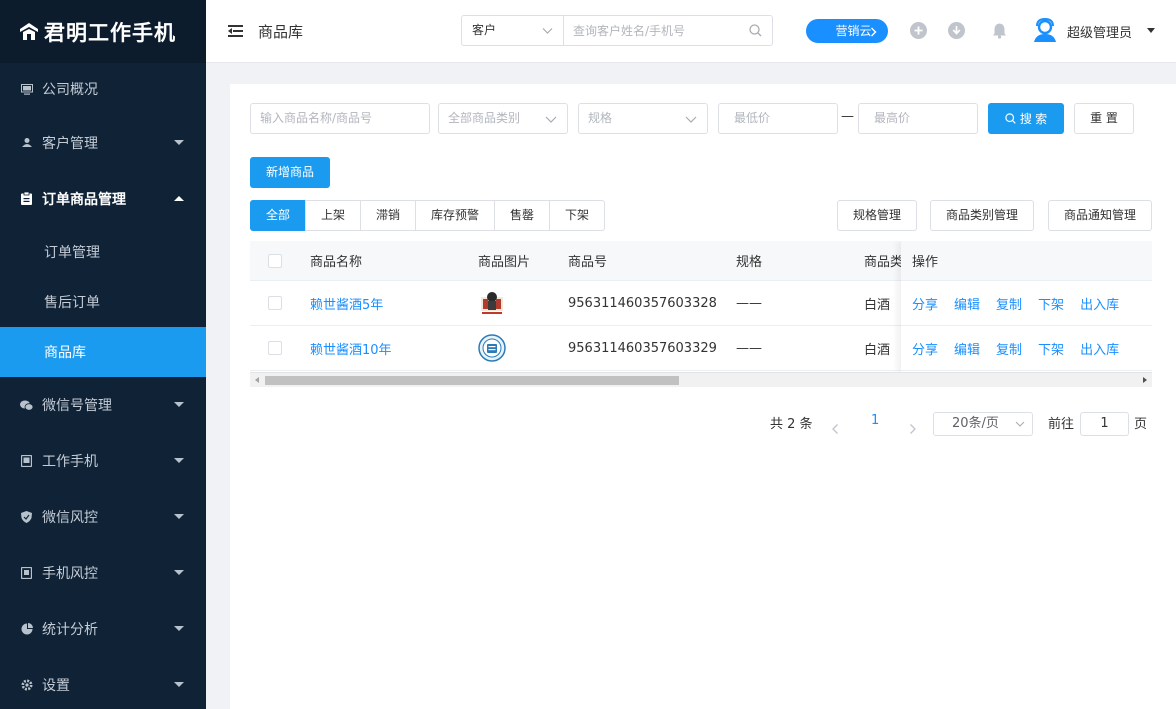 Image resolution: width=1176 pixels, height=709 pixels. I want to click on status-tabs: 全部 上架 滞销 库存预警 售罄 下架, so click(427, 215).